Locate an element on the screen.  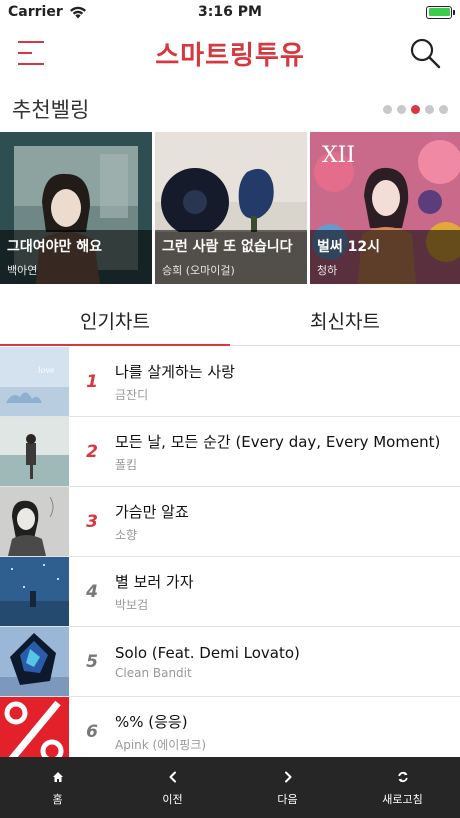
recommended-card: XII 벌써 12시 청하 is located at coordinates (385, 208).